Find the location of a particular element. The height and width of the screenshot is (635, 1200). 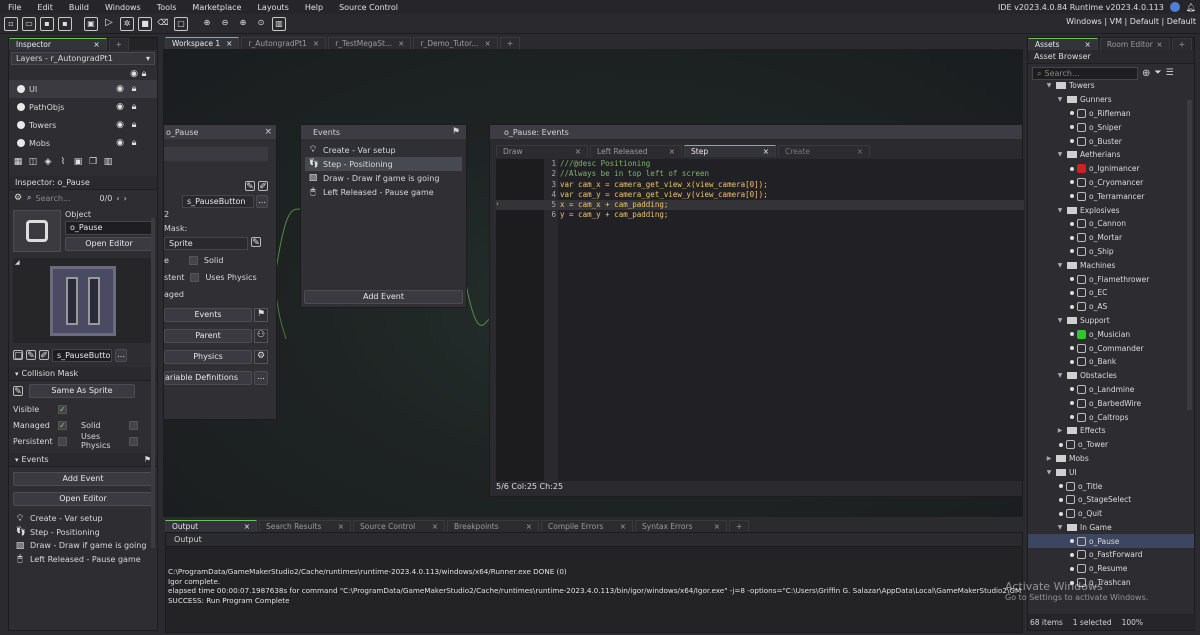

asset-item: o_Pause is located at coordinates (1111, 541).